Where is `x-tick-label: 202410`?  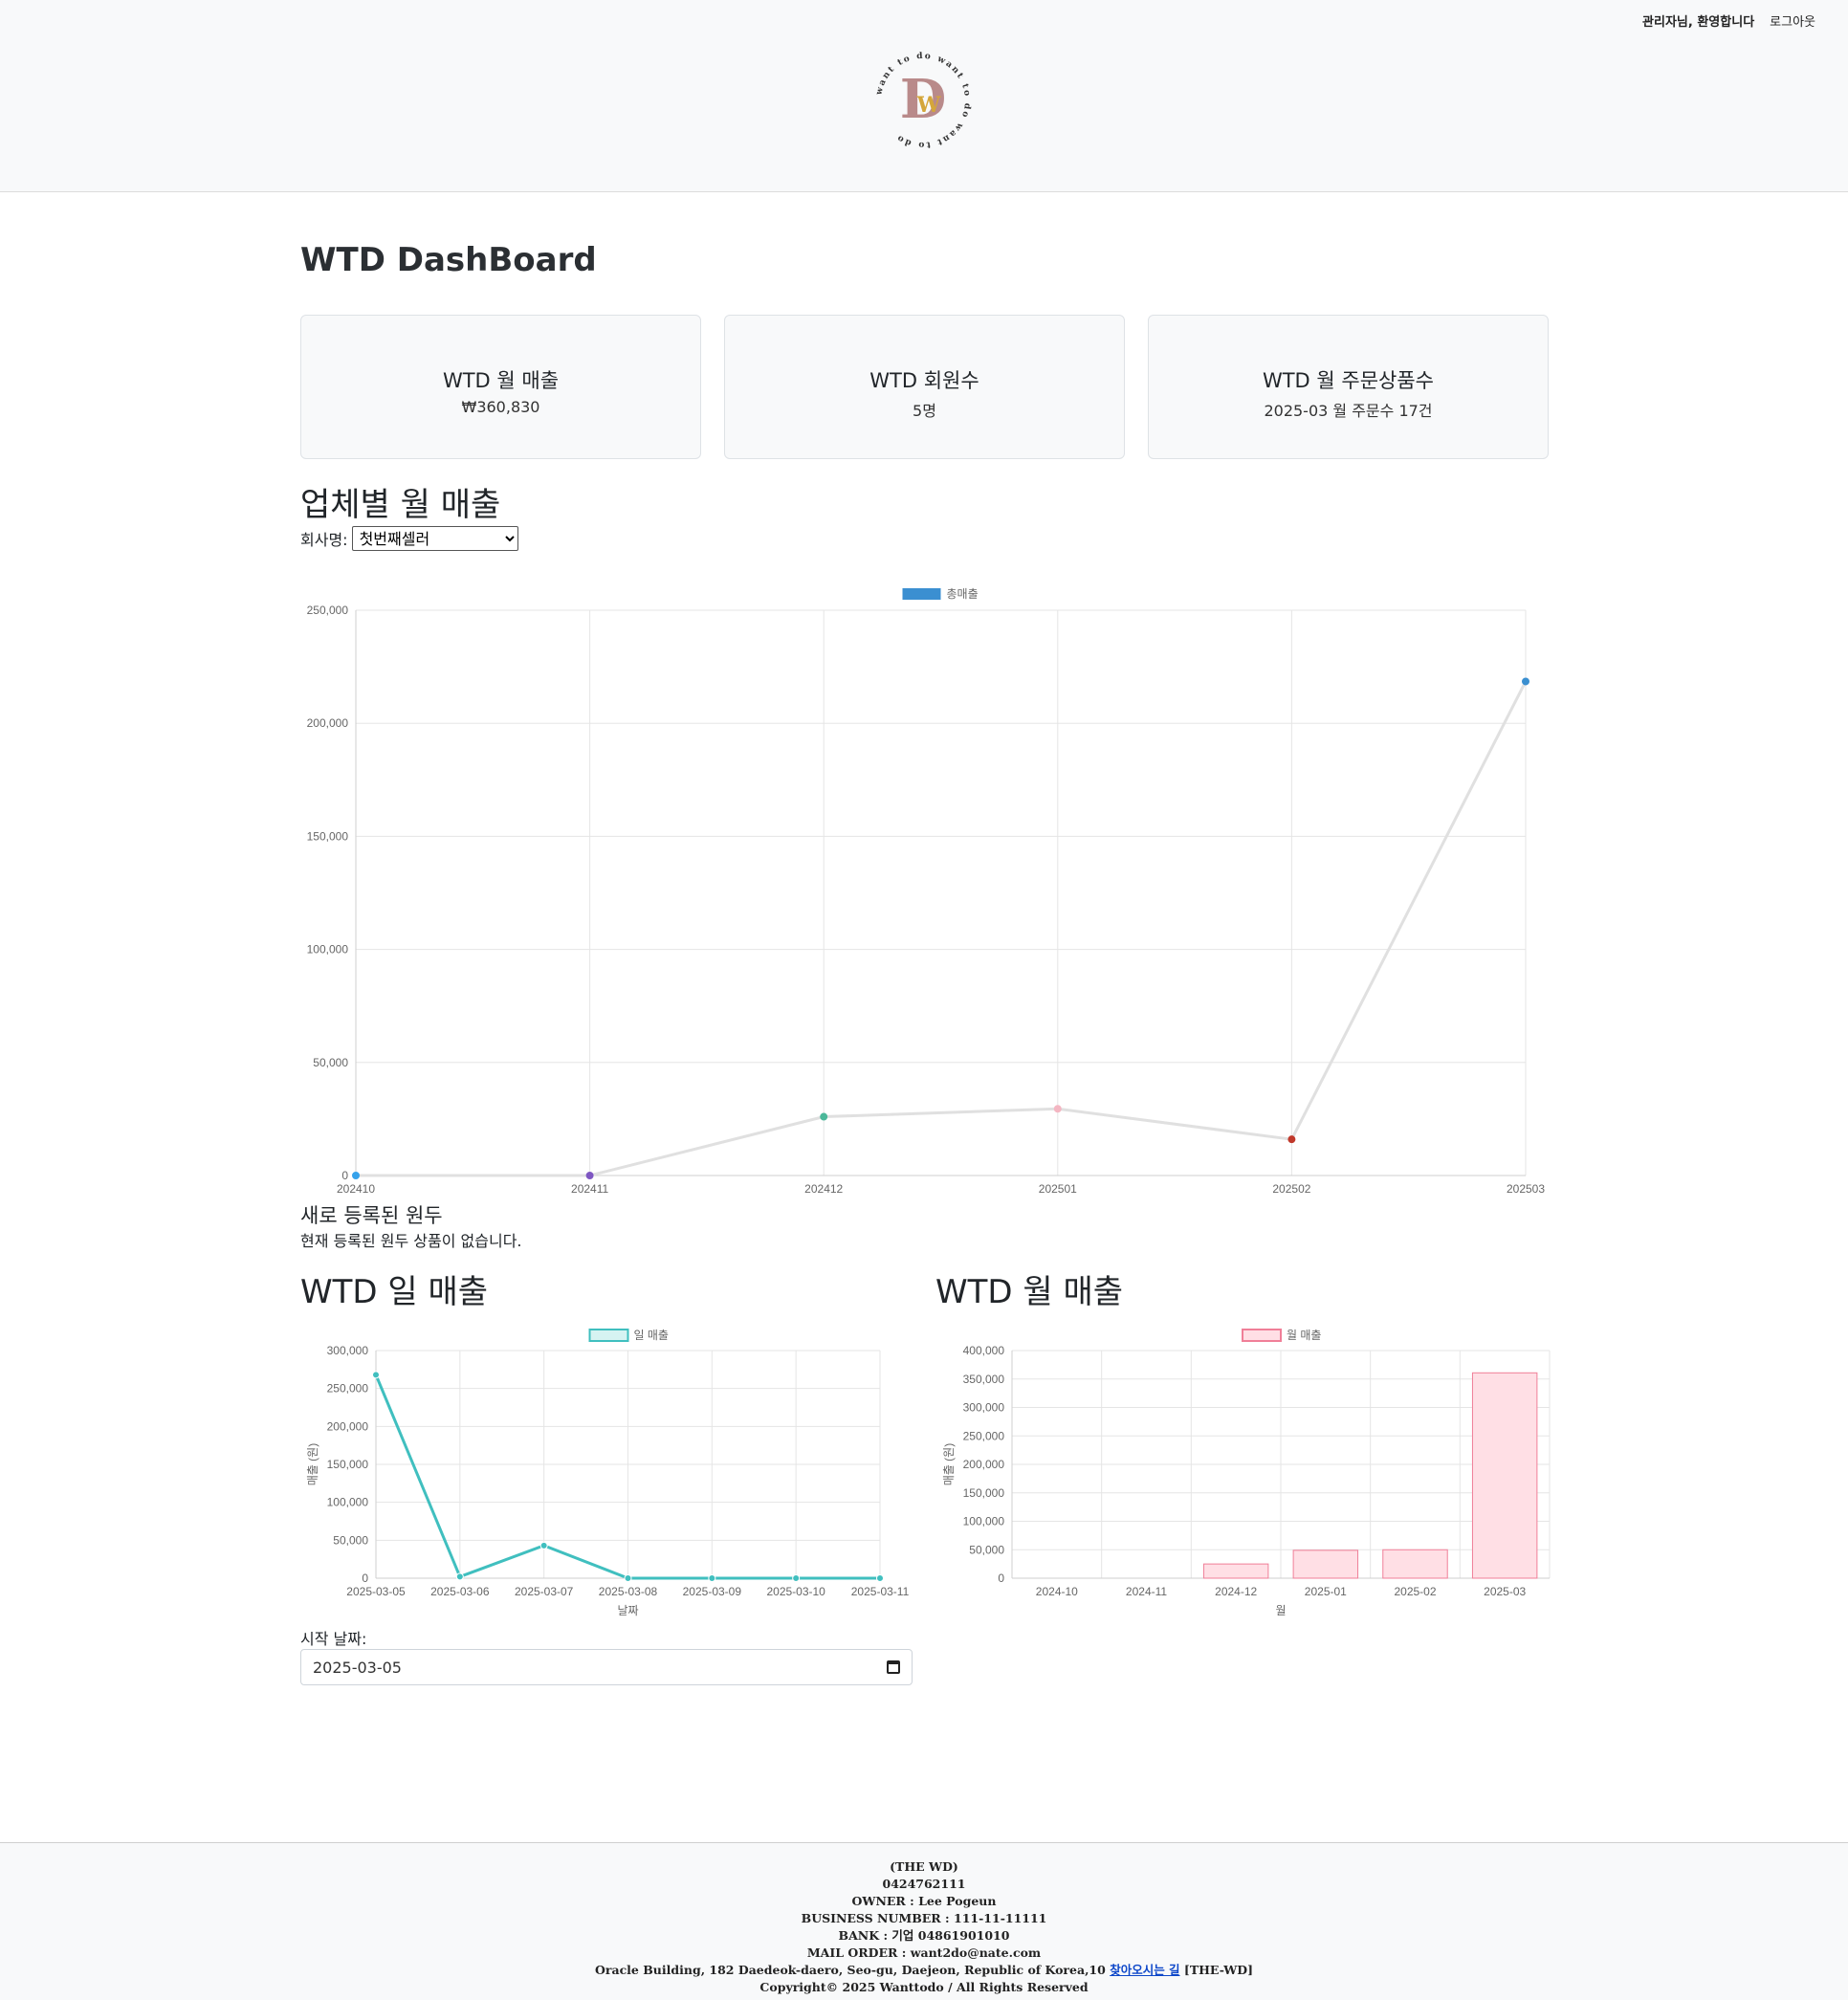 x-tick-label: 202410 is located at coordinates (356, 1189).